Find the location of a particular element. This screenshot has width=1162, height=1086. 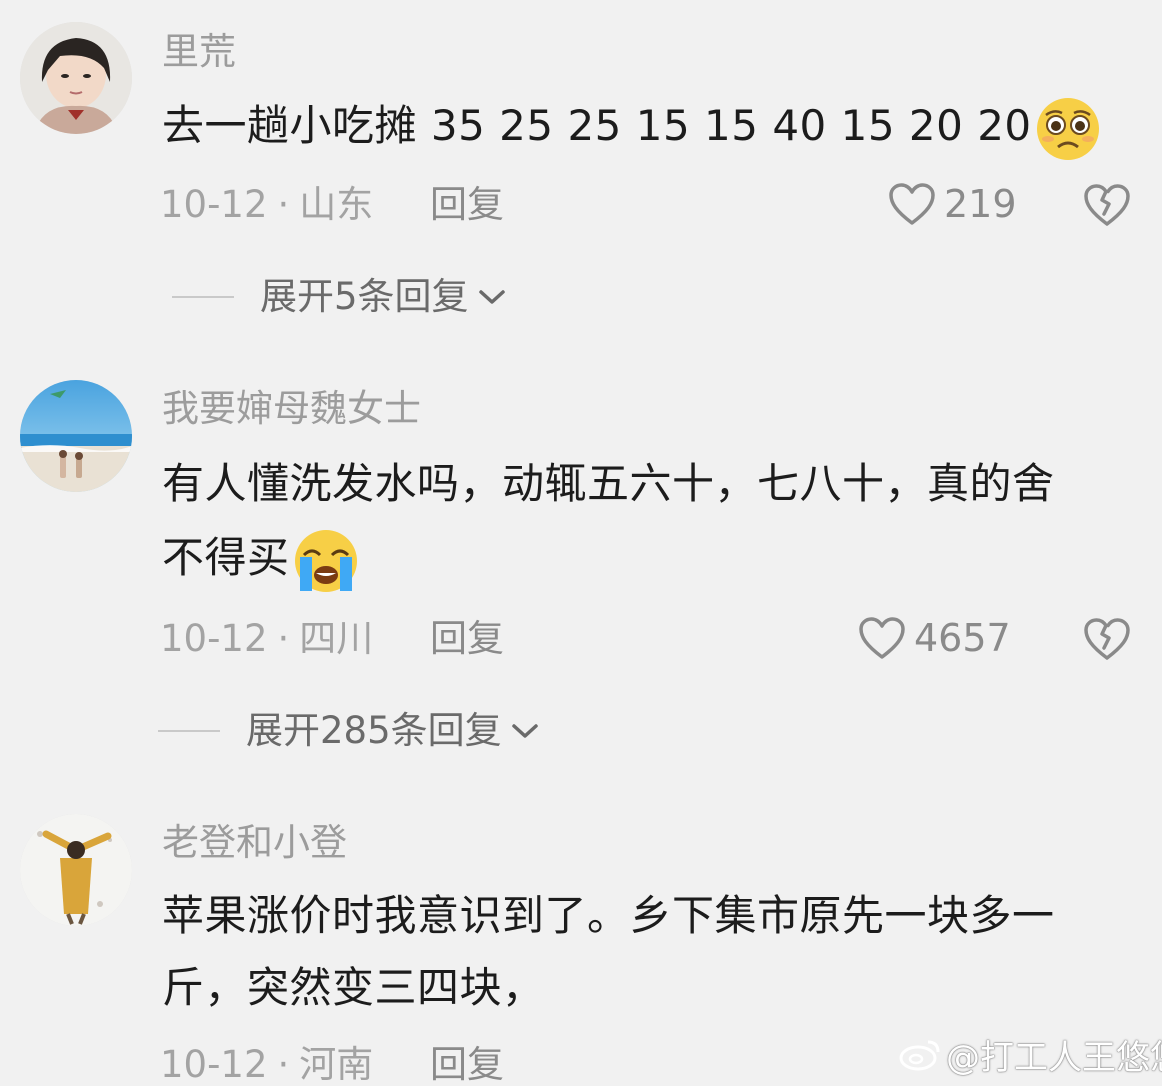

comment-meta: 10-12 · 河南 is located at coordinates (266, 1064).